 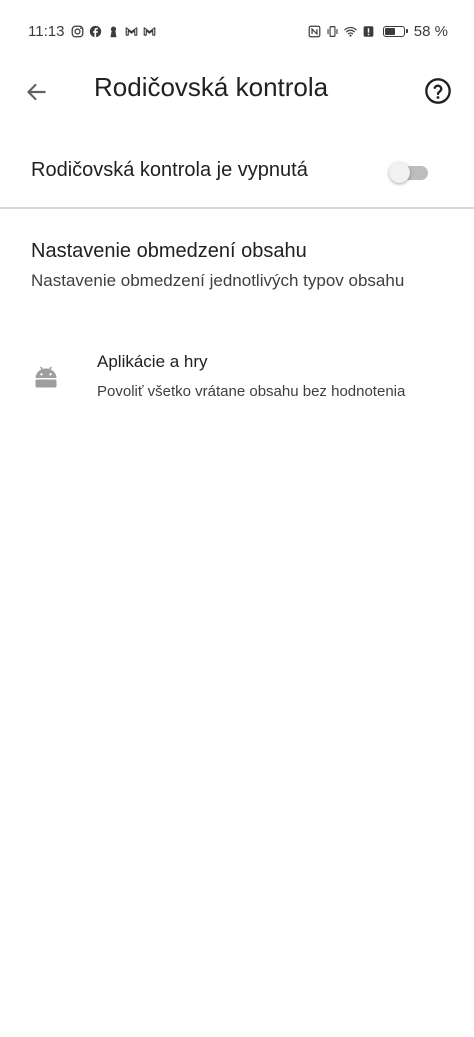 I want to click on page-title: Rodičovská kontrola, so click(x=211, y=87).